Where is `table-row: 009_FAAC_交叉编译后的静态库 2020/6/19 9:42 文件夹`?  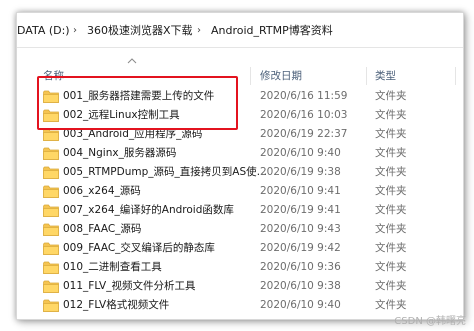 table-row: 009_FAAC_交叉编译后的静态库 2020/6/19 9:42 文件夹 is located at coordinates (240, 248).